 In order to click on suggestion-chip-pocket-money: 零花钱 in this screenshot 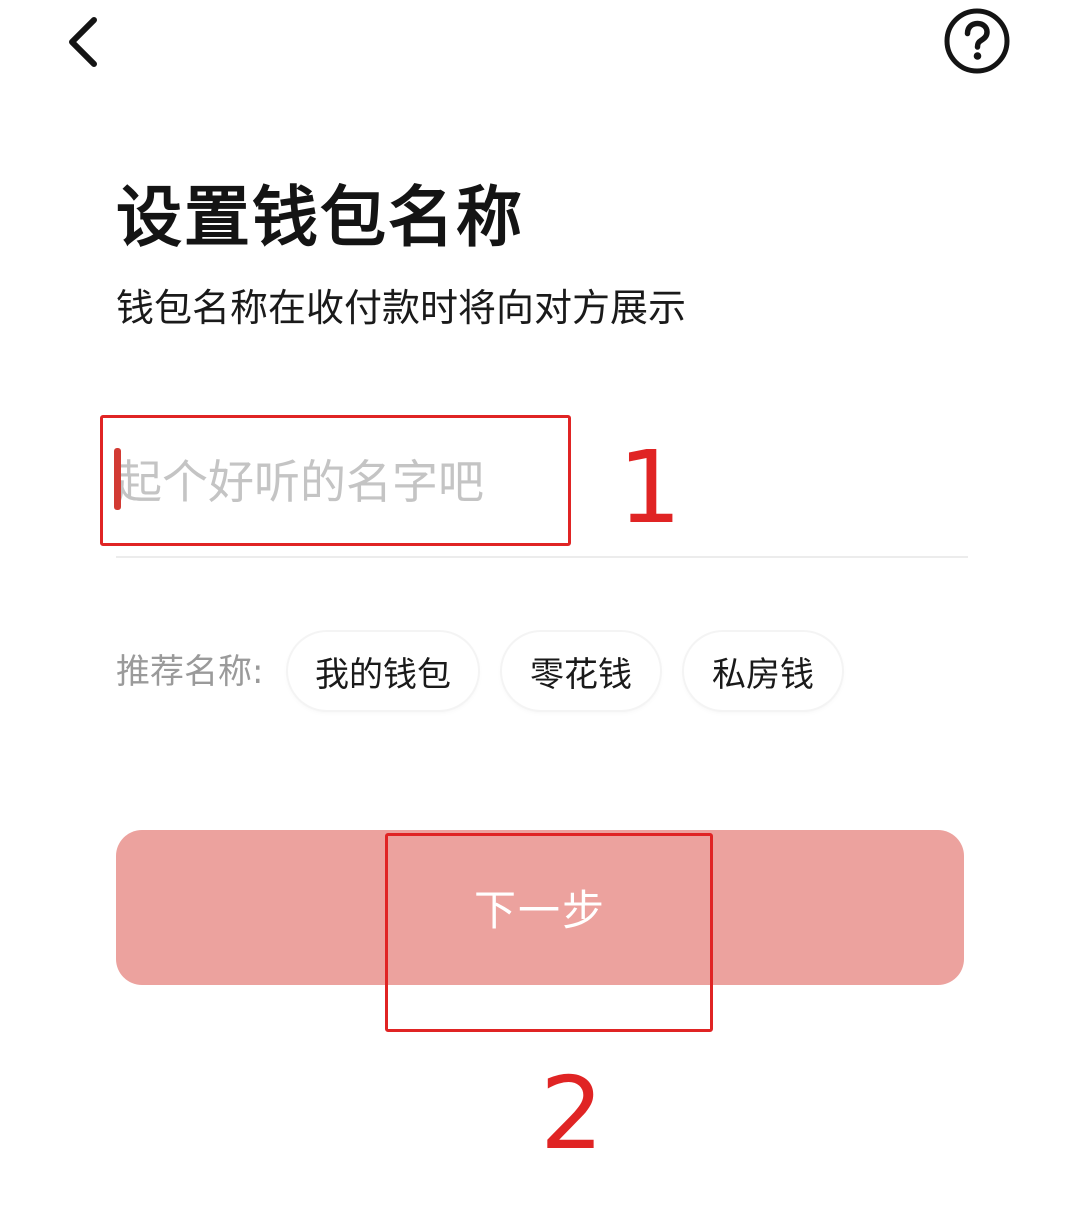, I will do `click(581, 671)`.